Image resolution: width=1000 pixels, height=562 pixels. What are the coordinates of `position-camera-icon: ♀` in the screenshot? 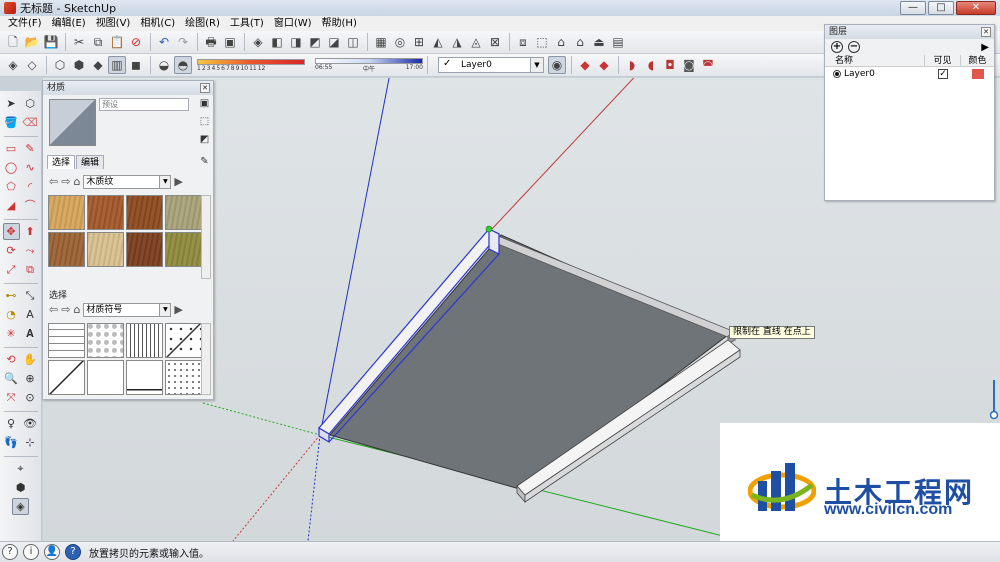 It's located at (11, 423).